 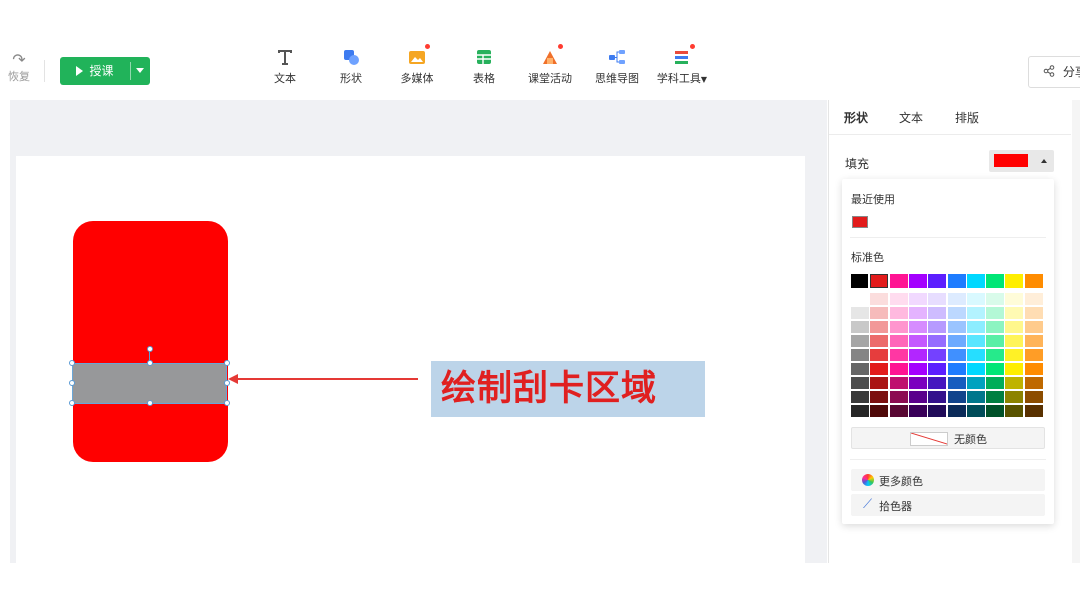 What do you see at coordinates (417, 65) in the screenshot?
I see `tool-media: 多媒体` at bounding box center [417, 65].